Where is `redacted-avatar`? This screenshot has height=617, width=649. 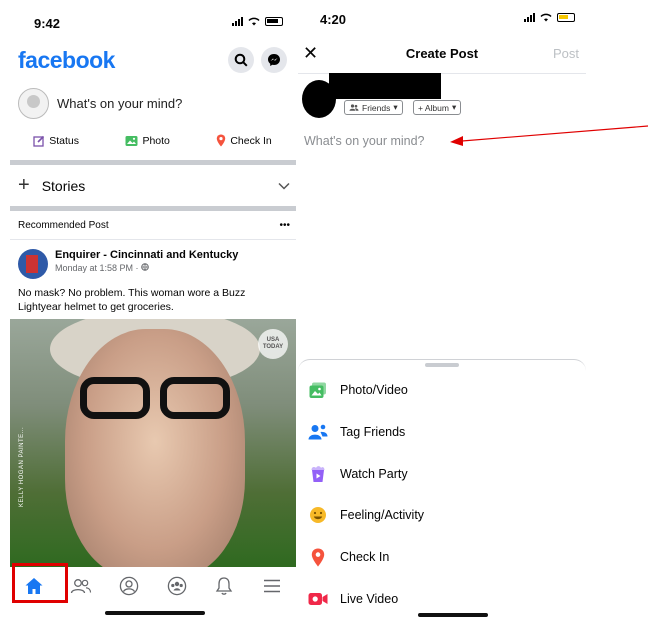
redacted-avatar is located at coordinates (319, 99).